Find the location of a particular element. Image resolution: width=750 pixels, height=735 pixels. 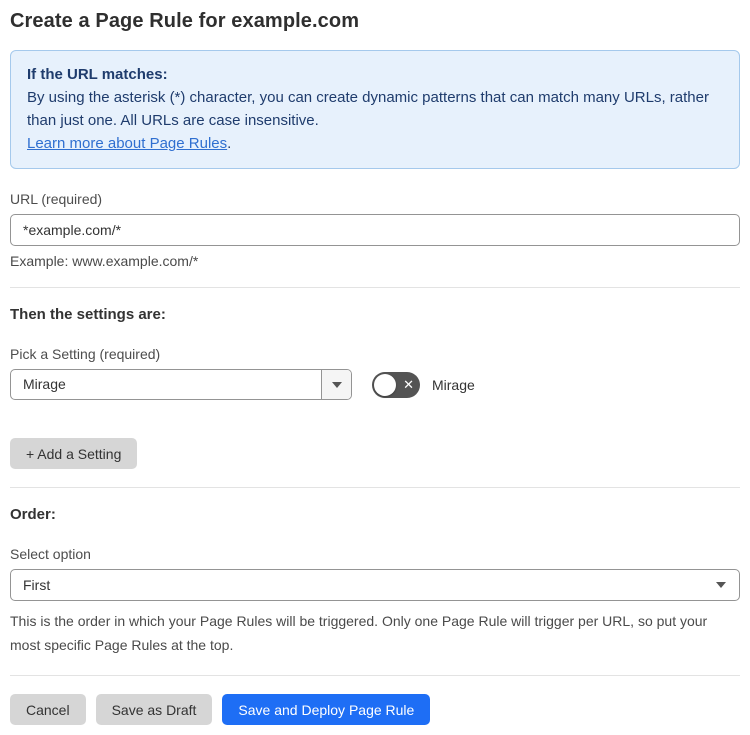

order-select: First is located at coordinates (375, 585).